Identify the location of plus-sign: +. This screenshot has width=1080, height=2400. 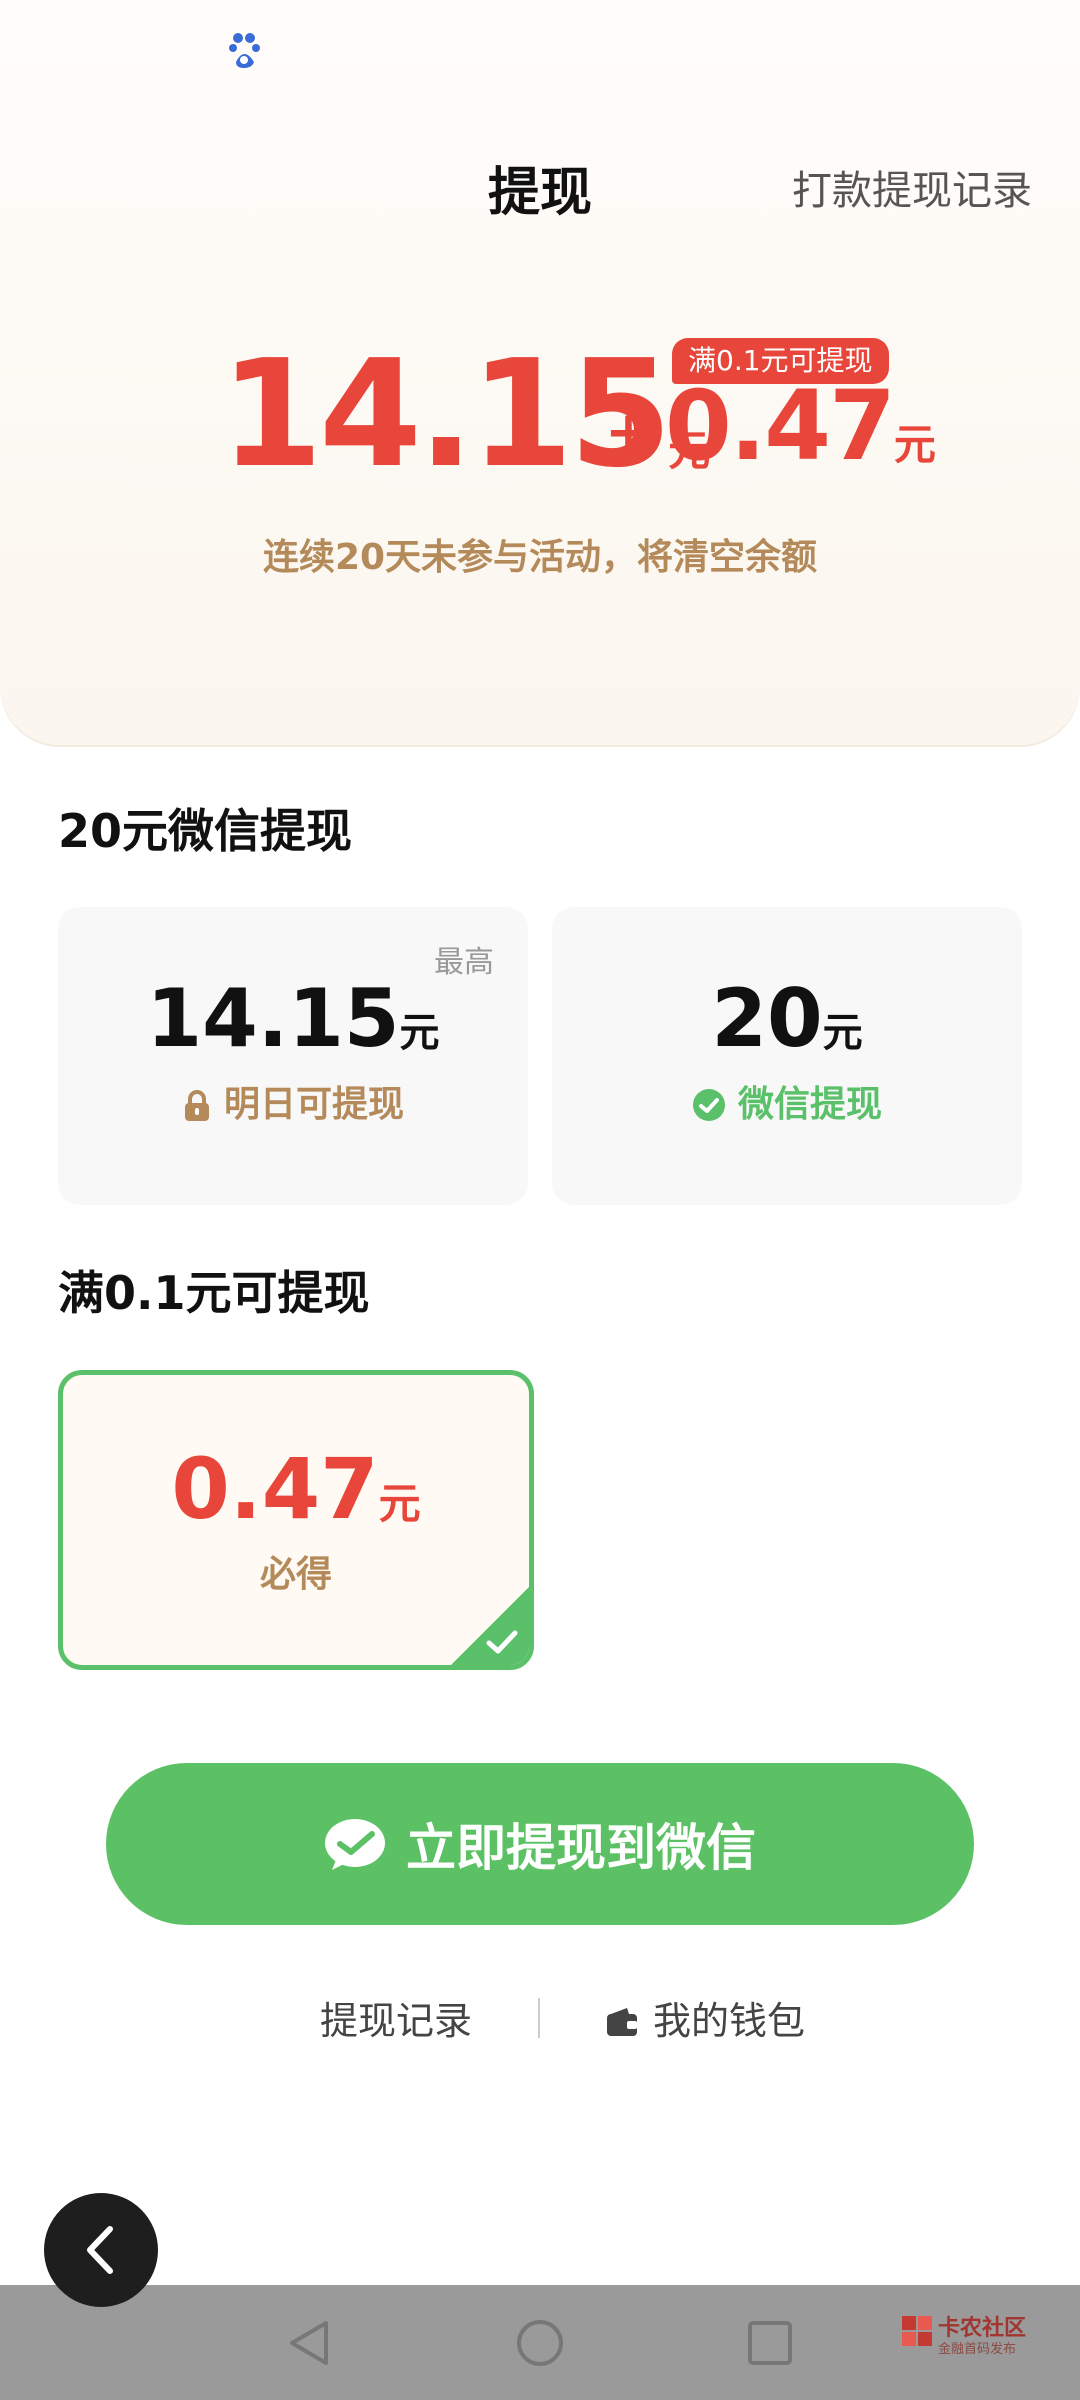
(628, 432).